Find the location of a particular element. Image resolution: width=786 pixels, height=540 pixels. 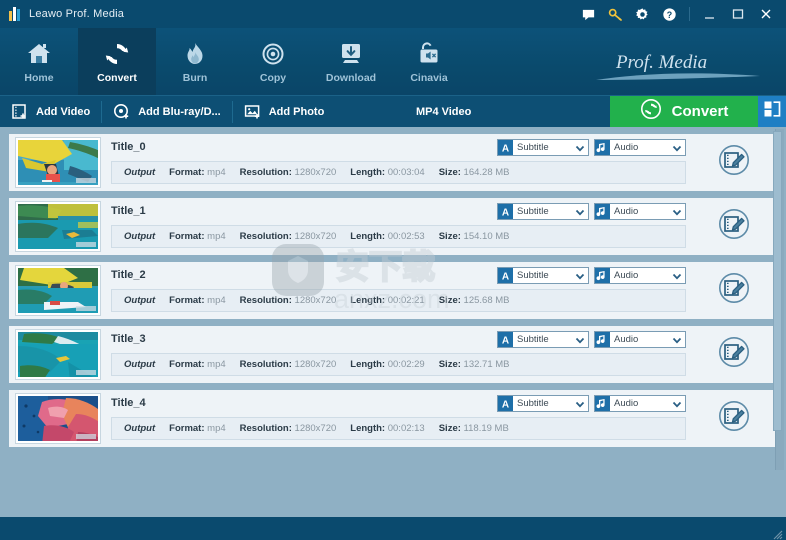

title-bar-divider is located at coordinates (689, 14).